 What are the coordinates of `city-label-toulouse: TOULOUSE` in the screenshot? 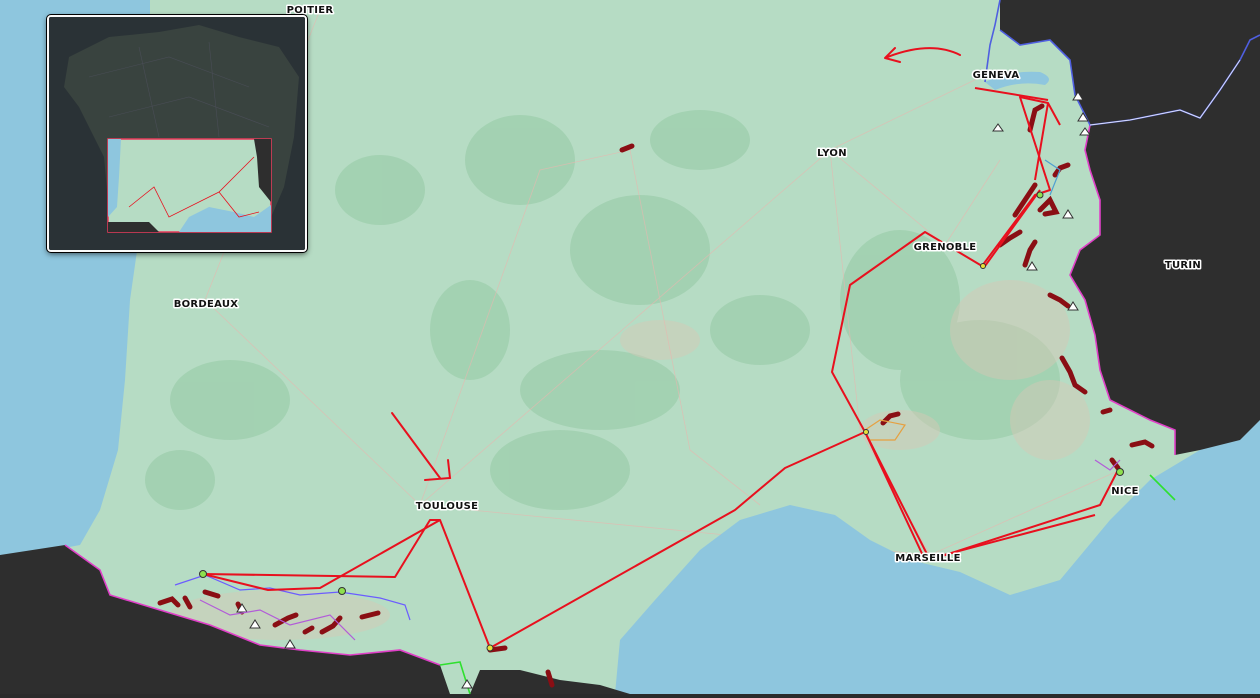 It's located at (446, 507).